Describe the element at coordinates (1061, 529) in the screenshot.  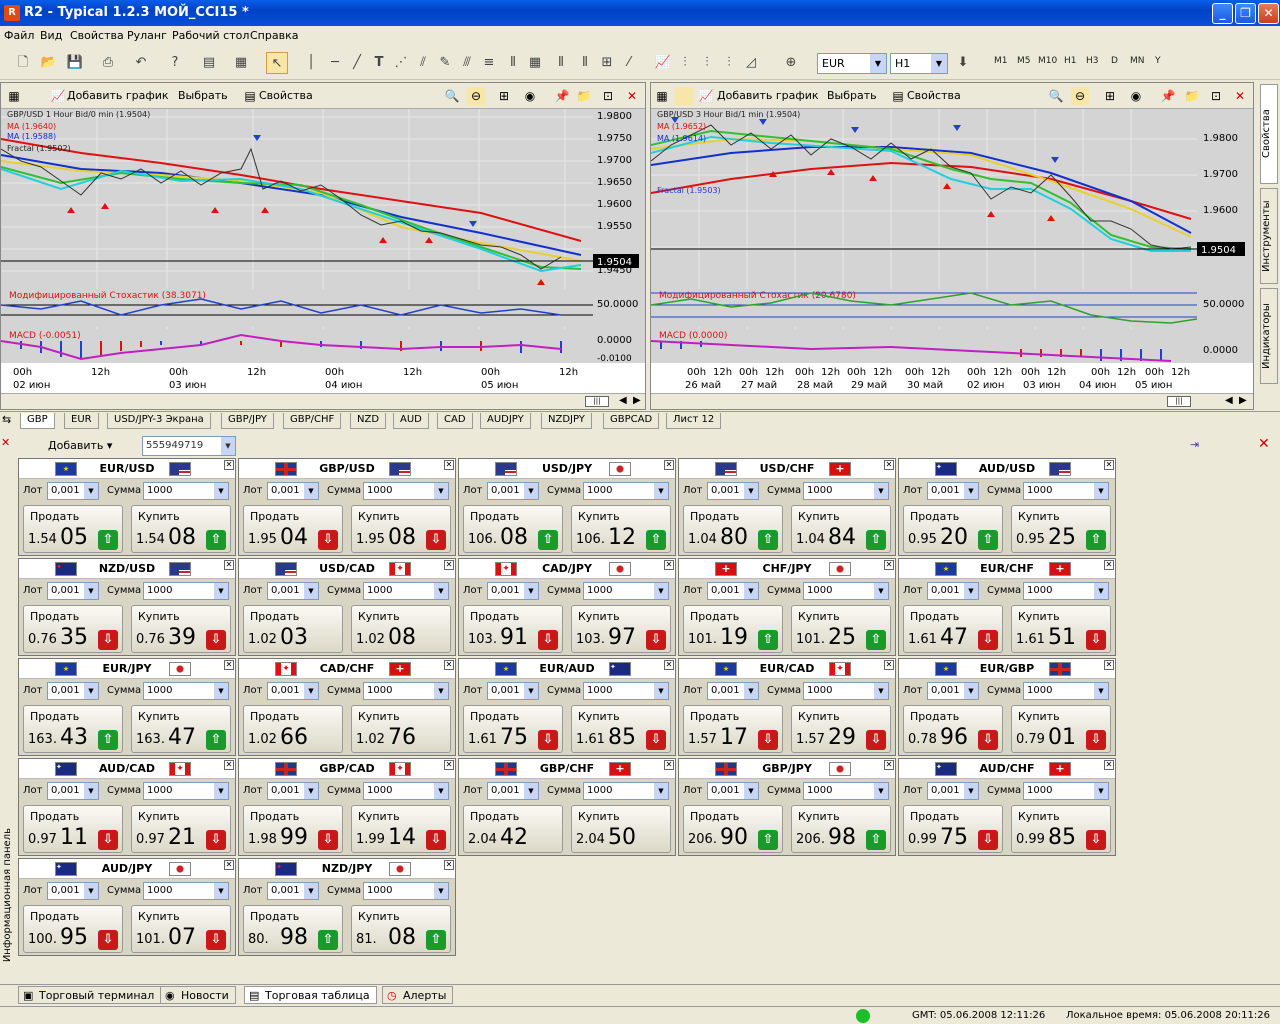
I see `buy-button: Купить 0.95 25 ⇧` at that location.